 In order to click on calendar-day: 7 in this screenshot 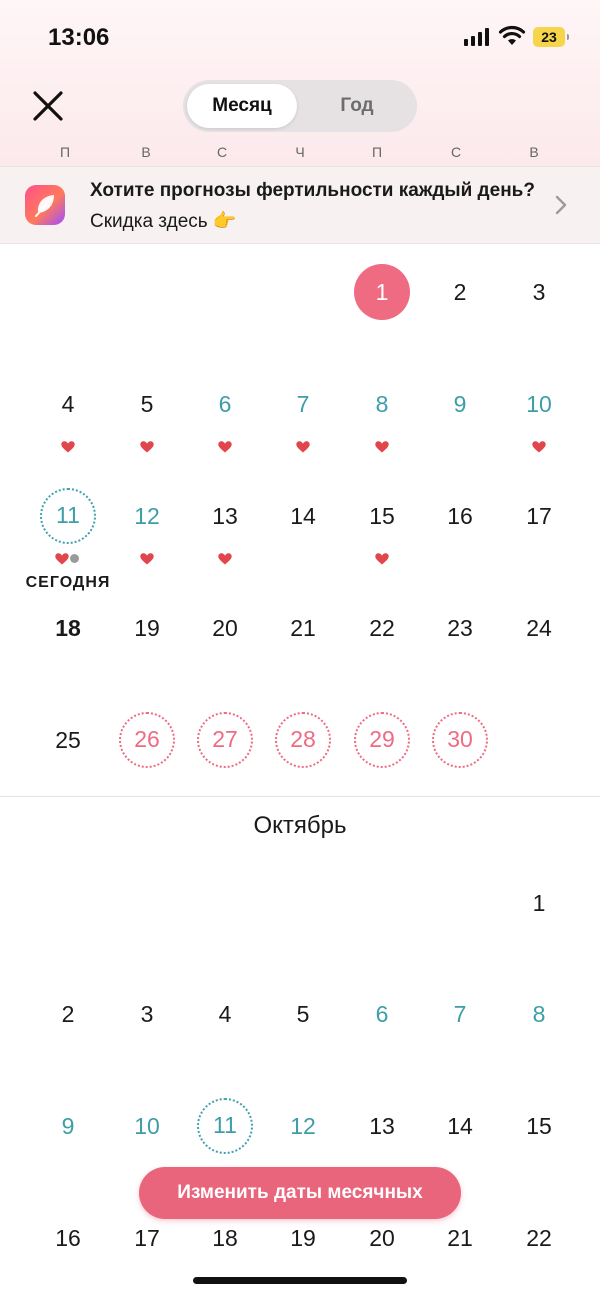, I will do `click(460, 1014)`.